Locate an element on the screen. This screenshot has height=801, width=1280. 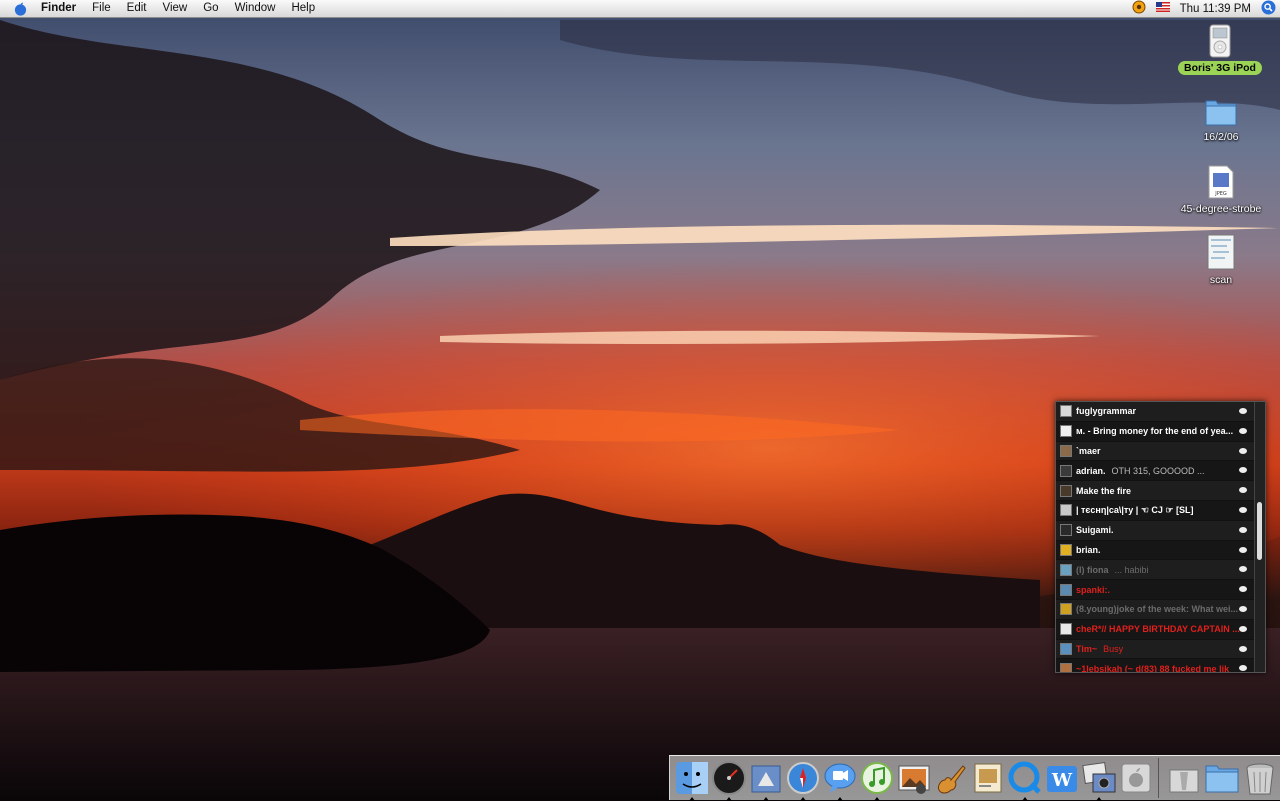
dock-safari is located at coordinates (803, 780).